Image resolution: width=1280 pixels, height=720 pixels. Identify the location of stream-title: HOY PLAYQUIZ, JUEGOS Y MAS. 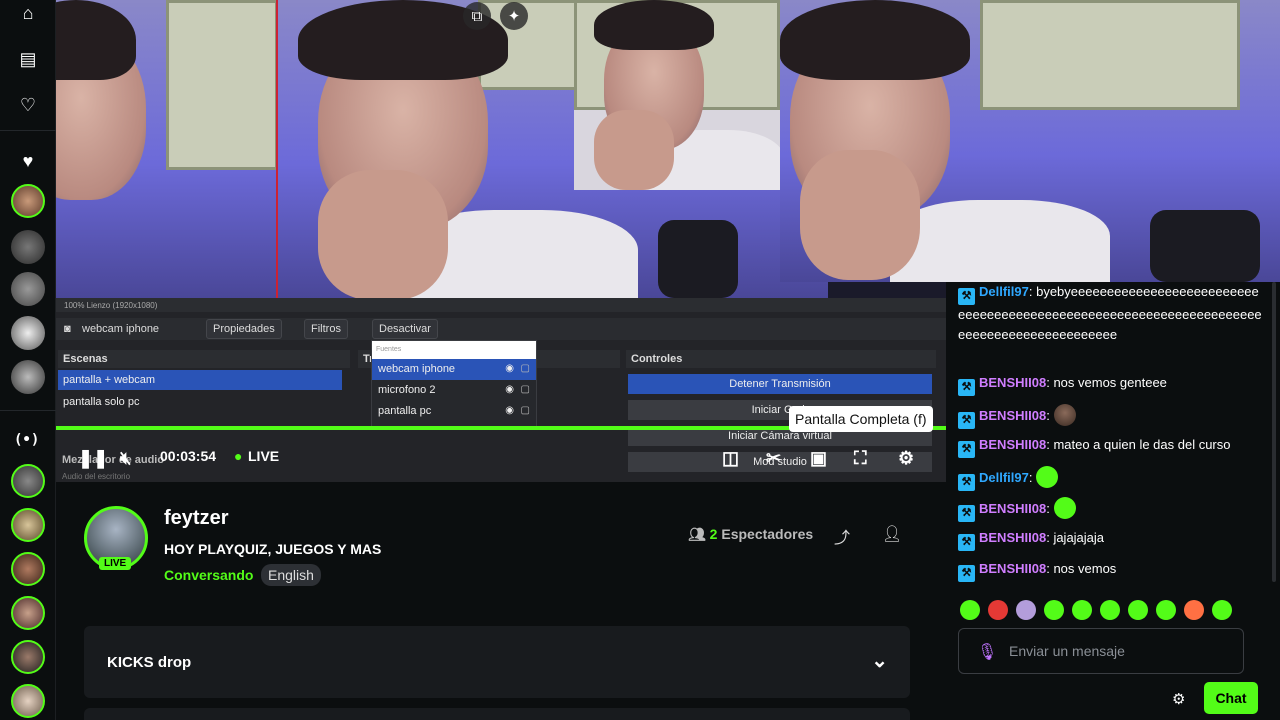
(273, 549).